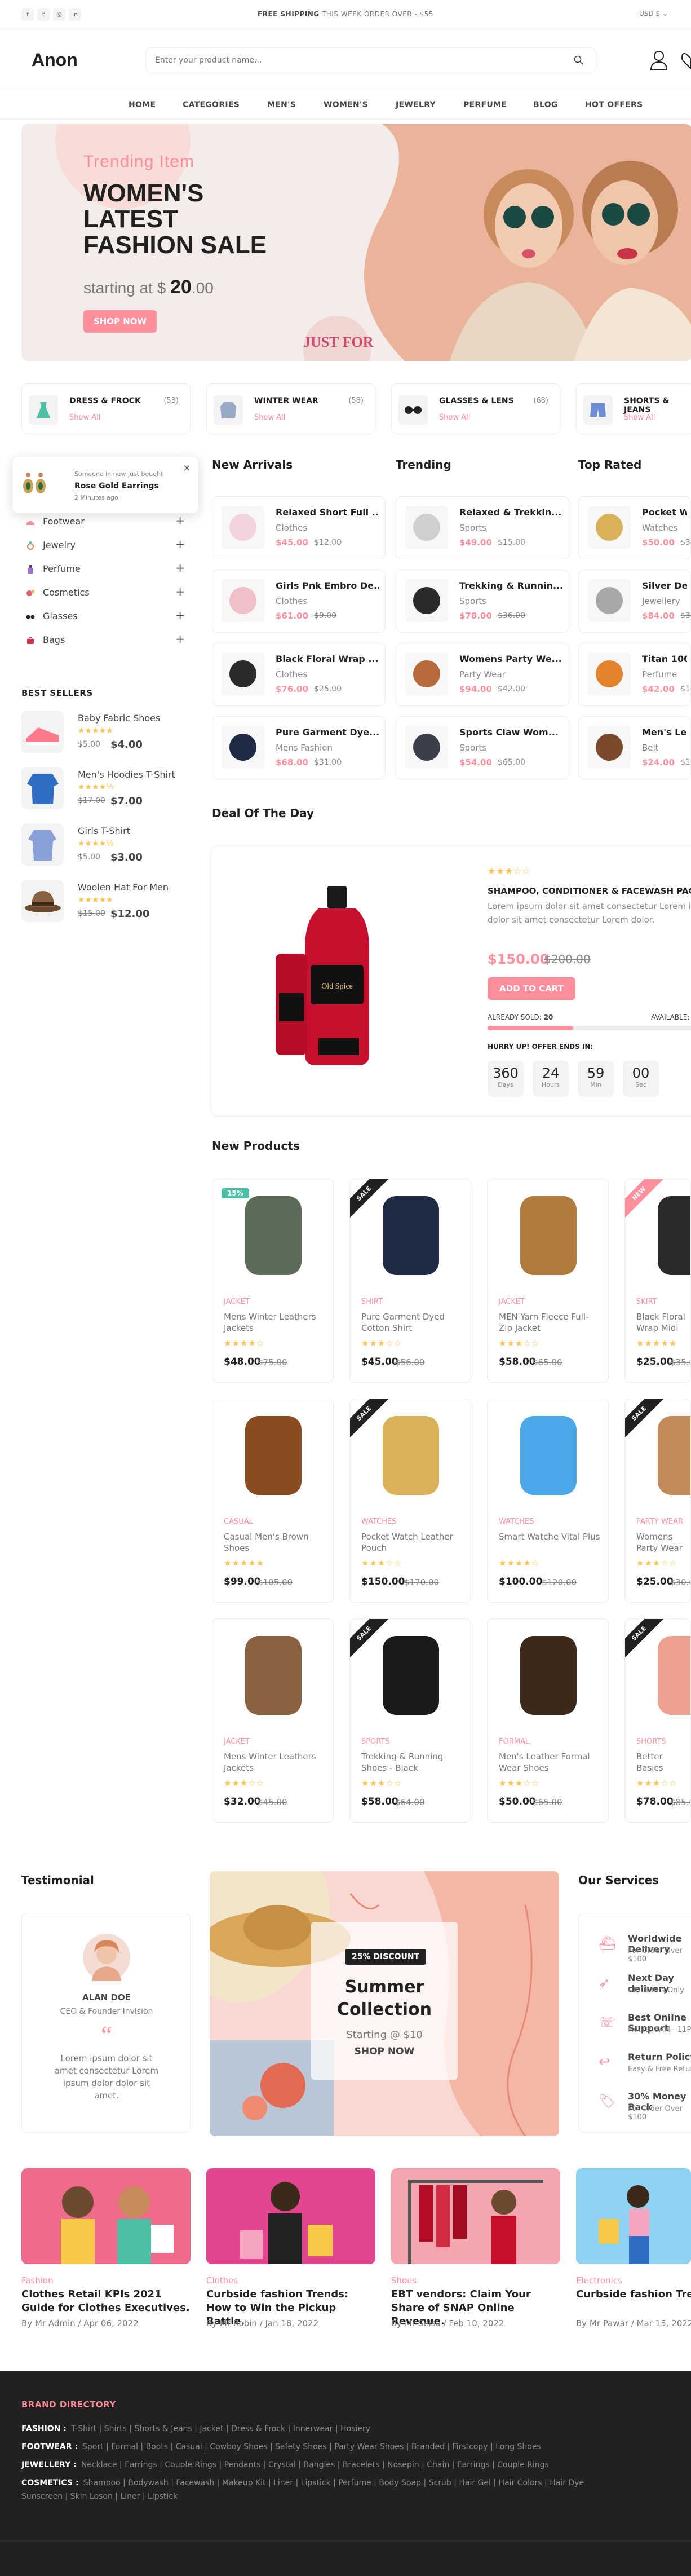 This screenshot has height=2576, width=691. What do you see at coordinates (103, 616) in the screenshot?
I see `sidebar-item-glasses: Glasses +` at bounding box center [103, 616].